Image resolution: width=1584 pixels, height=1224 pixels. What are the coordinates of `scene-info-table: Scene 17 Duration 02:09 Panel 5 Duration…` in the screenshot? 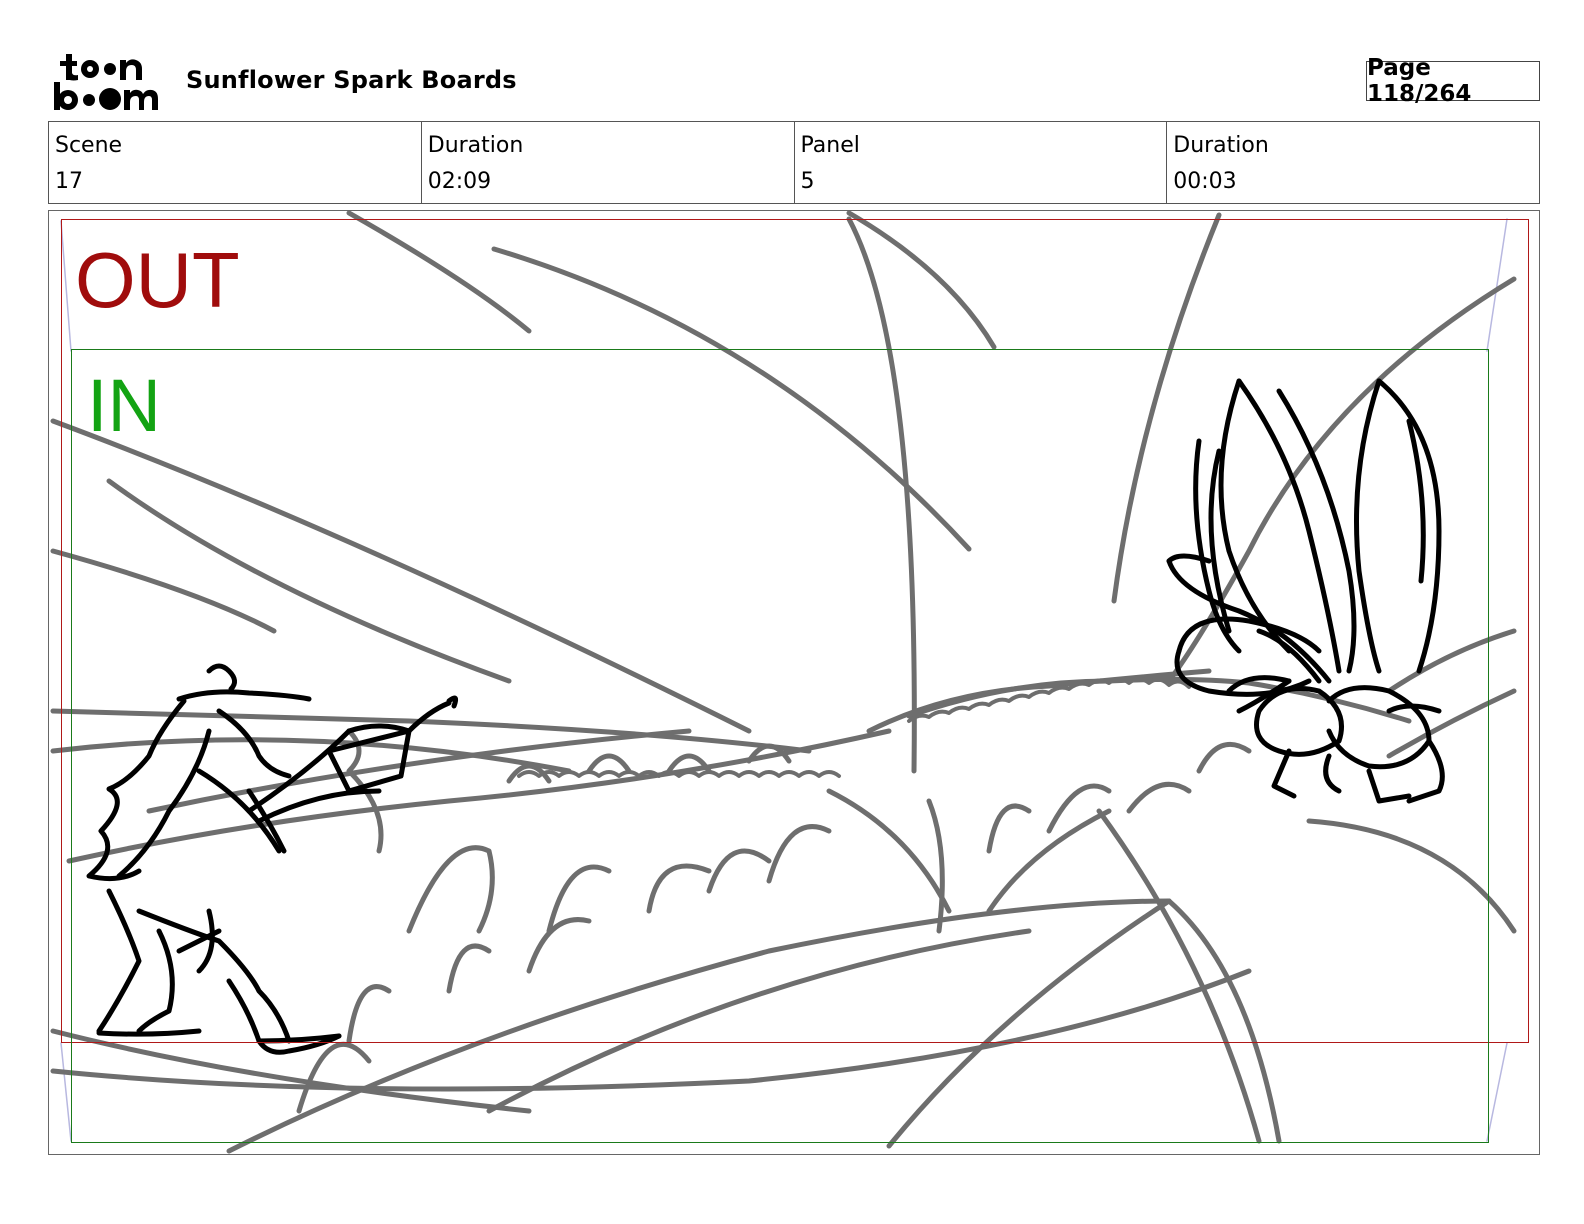 It's located at (794, 162).